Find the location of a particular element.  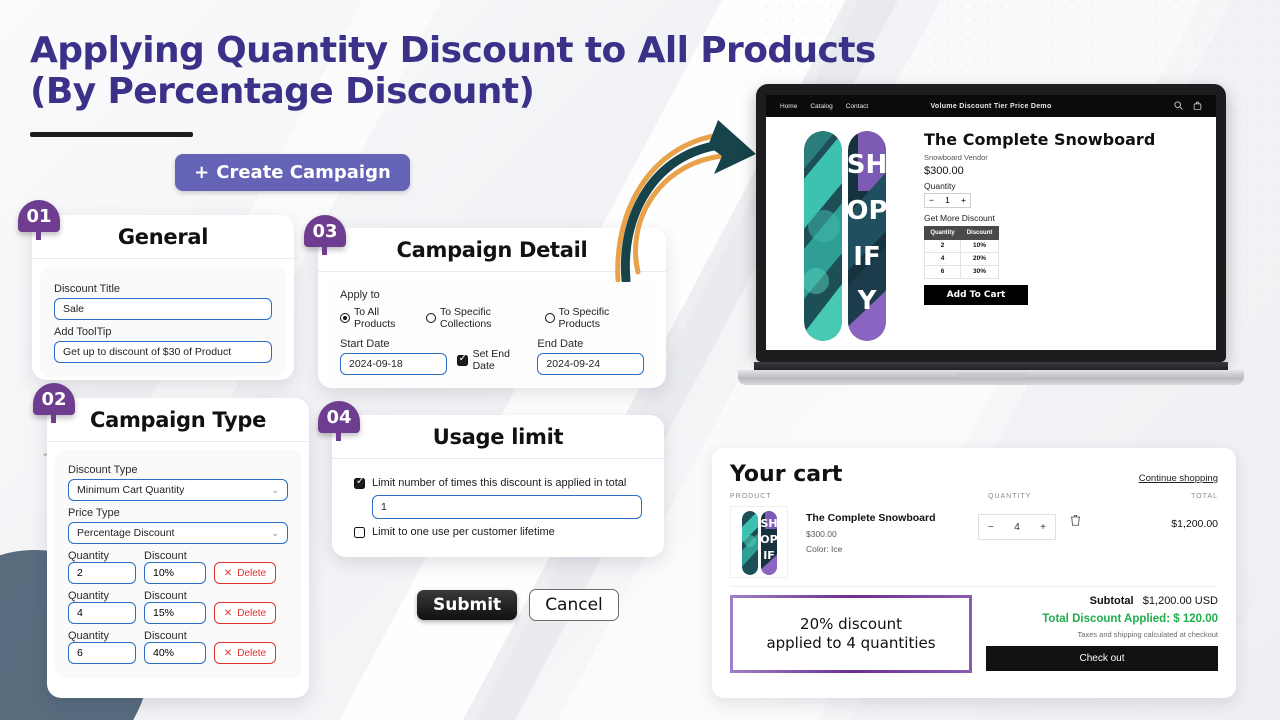

quantity-increment-button: + is located at coordinates (963, 200).